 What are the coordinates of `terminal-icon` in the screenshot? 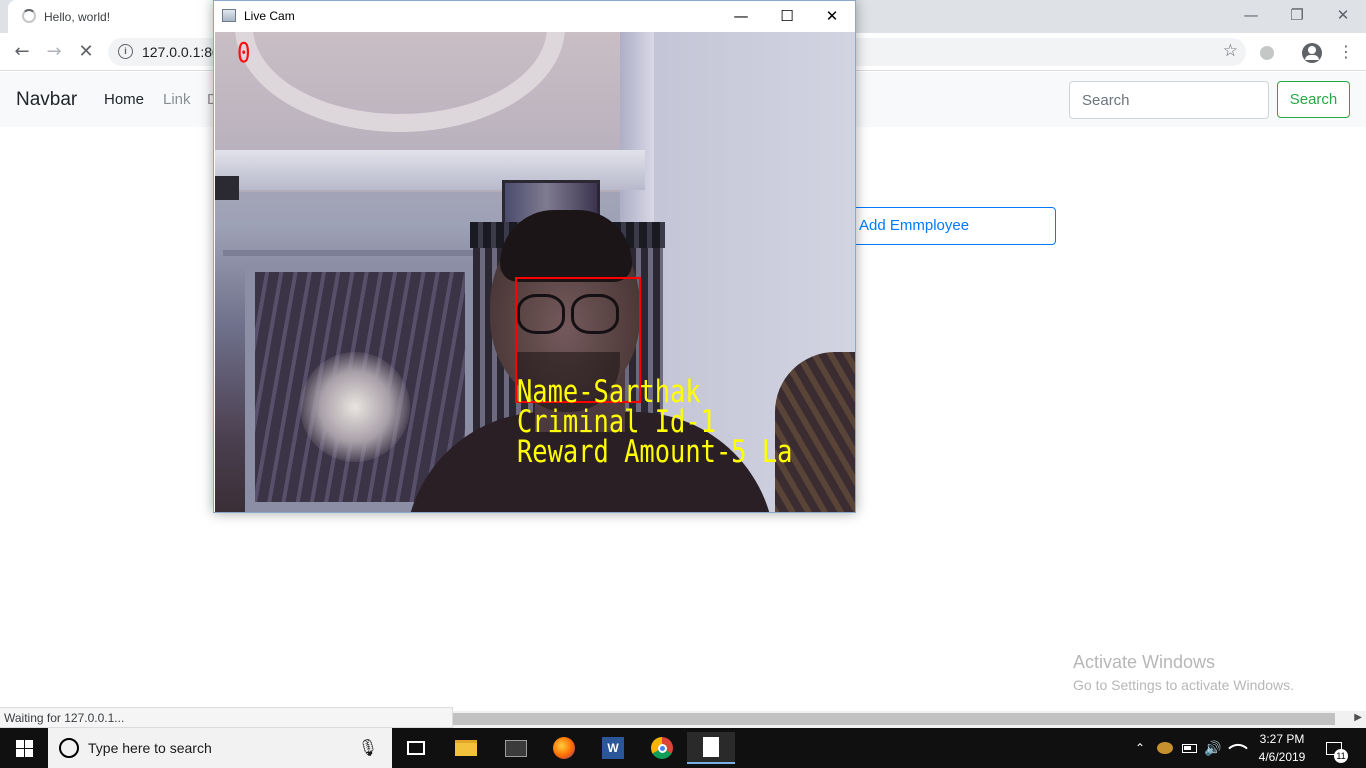 It's located at (516, 748).